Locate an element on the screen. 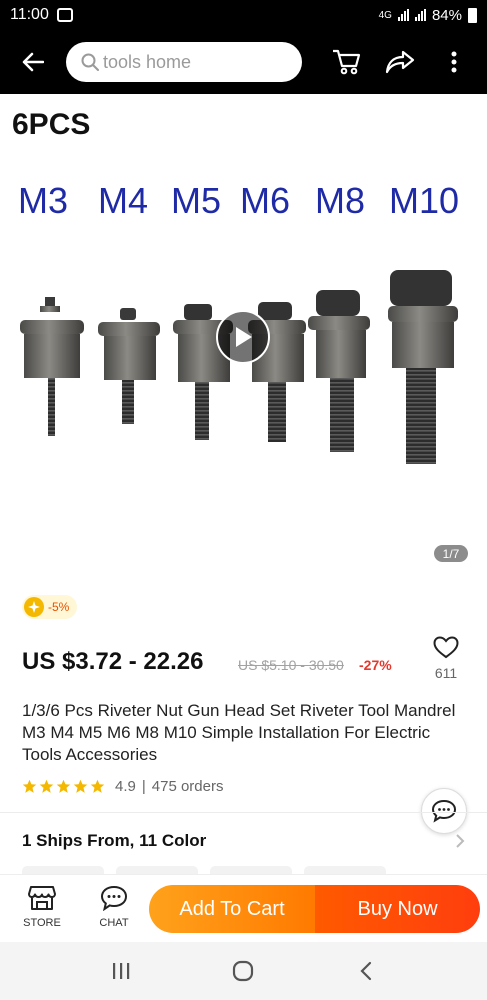  price: US $3.72 - 22.26 is located at coordinates (113, 661).